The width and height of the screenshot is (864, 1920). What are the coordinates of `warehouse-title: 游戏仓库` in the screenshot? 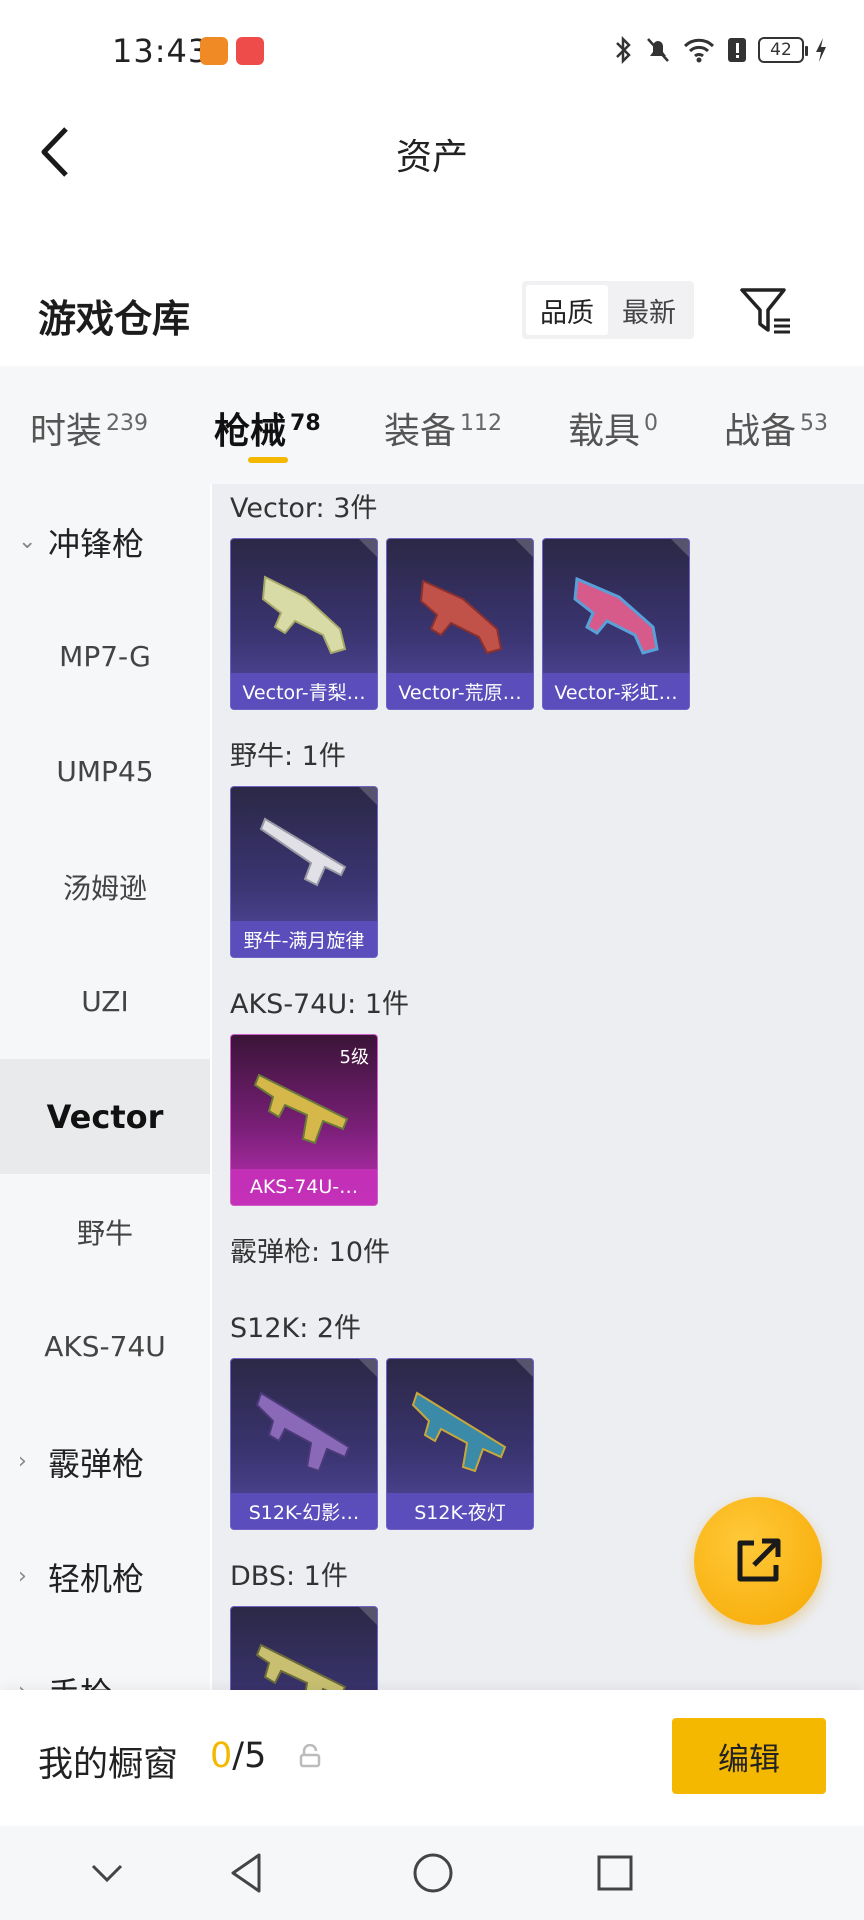 It's located at (114, 319).